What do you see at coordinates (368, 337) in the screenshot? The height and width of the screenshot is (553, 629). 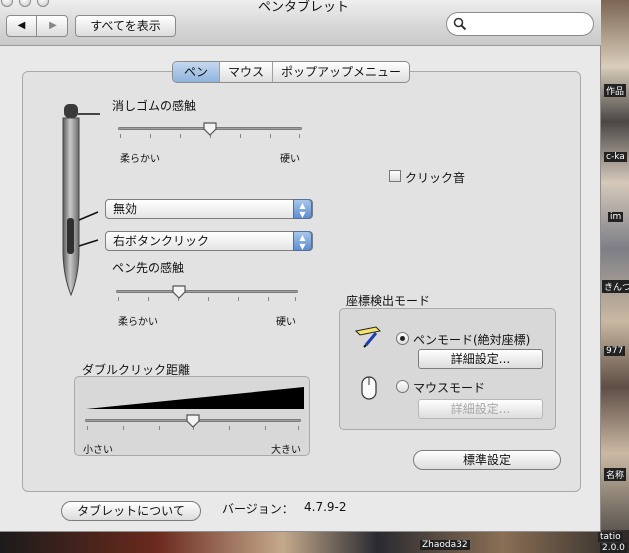 I see `pen-mode-icon` at bounding box center [368, 337].